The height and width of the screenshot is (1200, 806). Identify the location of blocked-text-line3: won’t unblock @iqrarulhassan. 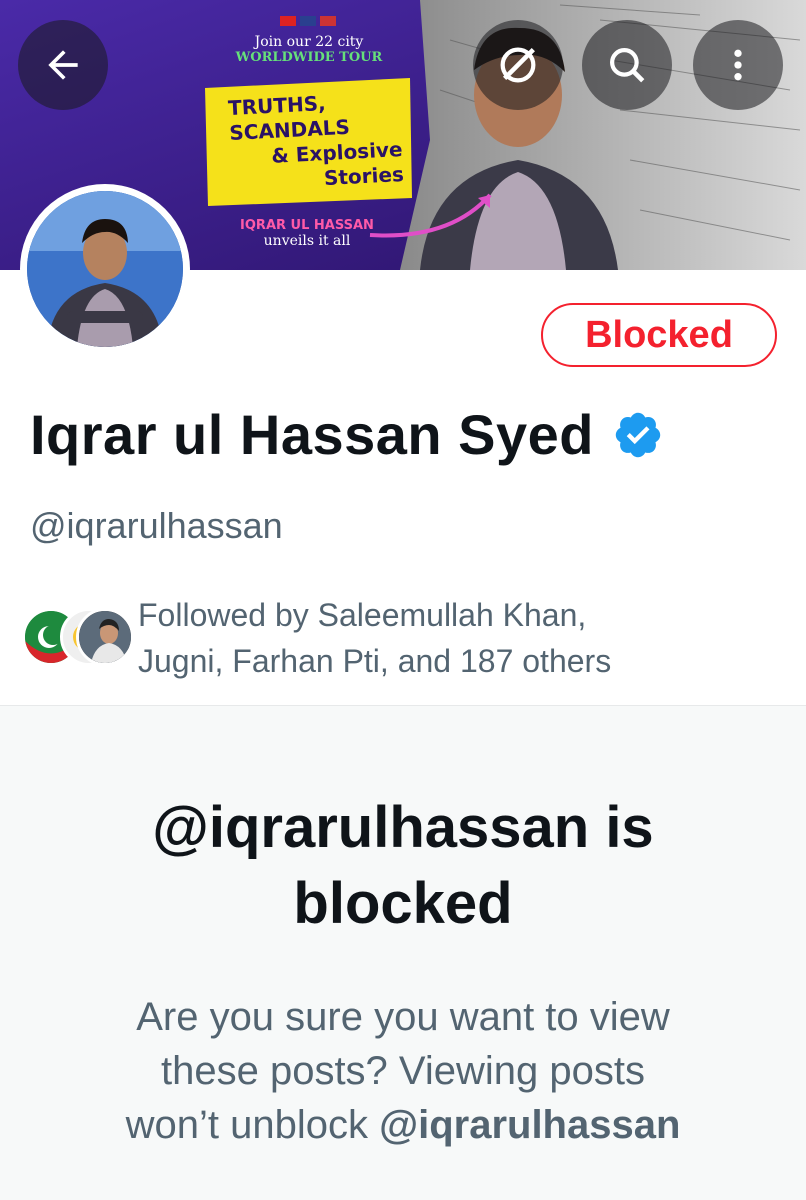
(403, 1125).